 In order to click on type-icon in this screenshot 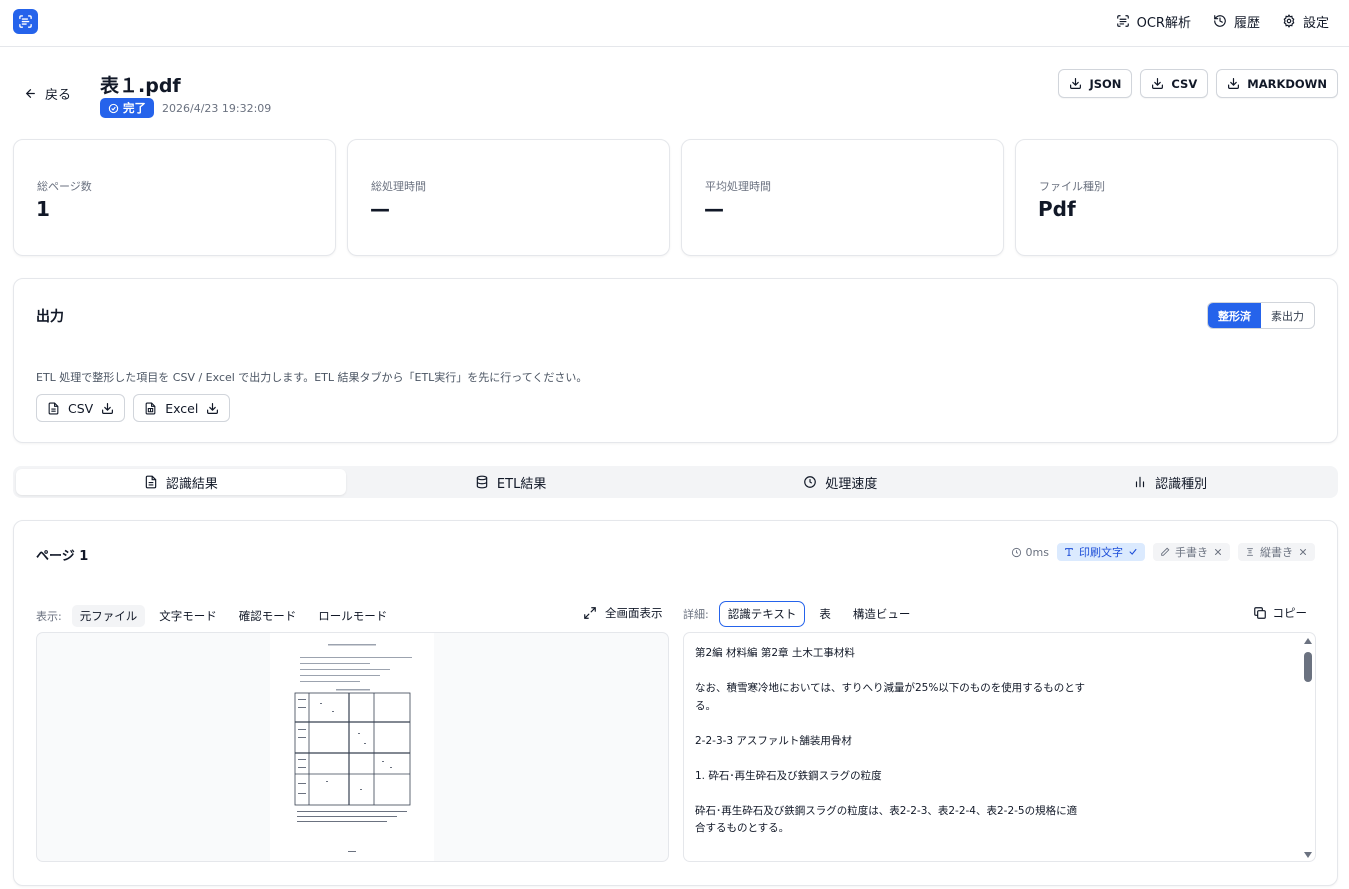, I will do `click(1069, 552)`.